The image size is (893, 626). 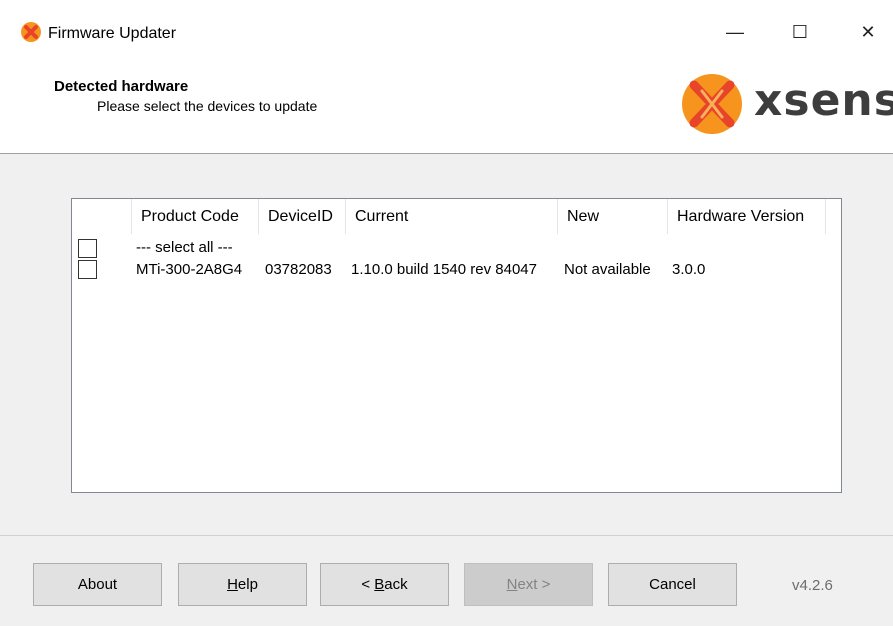 I want to click on about-button: About, so click(x=97, y=584).